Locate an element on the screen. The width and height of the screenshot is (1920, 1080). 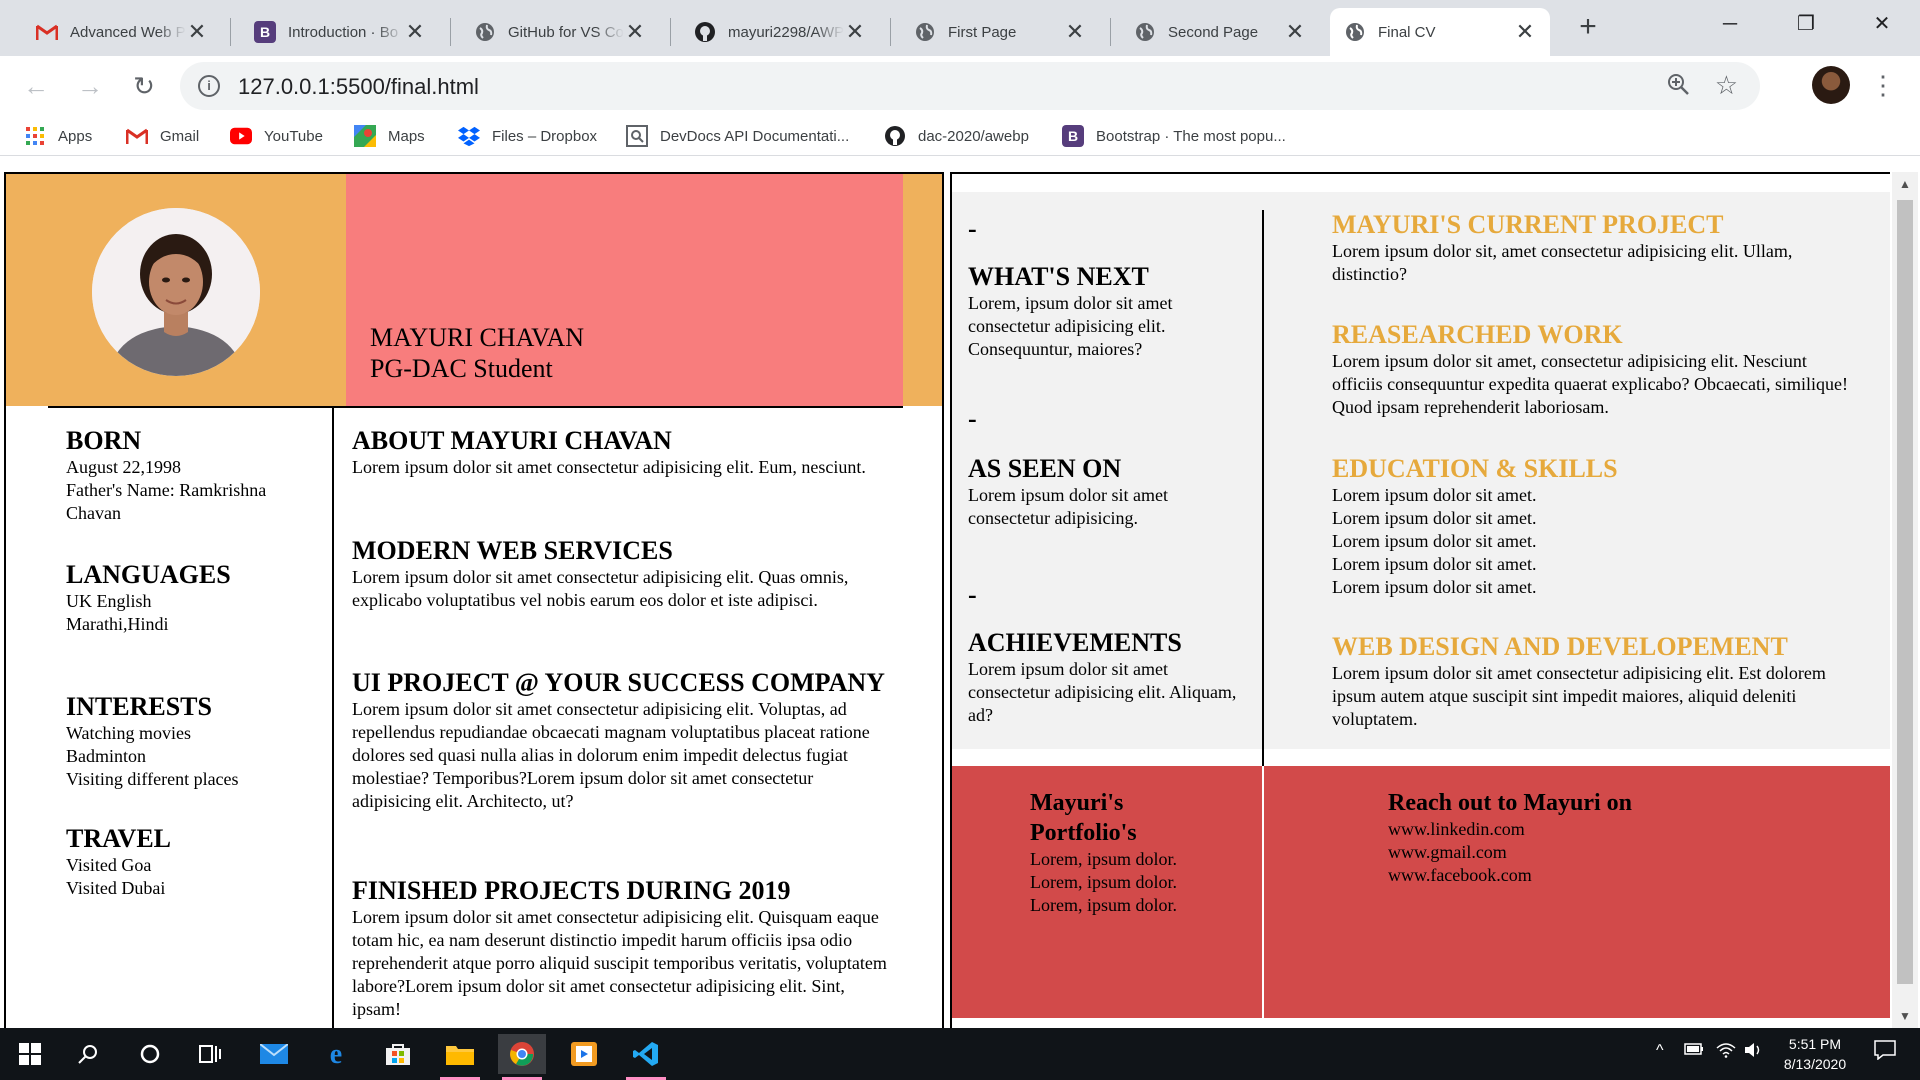
section-heading: MAYURI'S CURRENT PROJECT is located at coordinates (1528, 224).